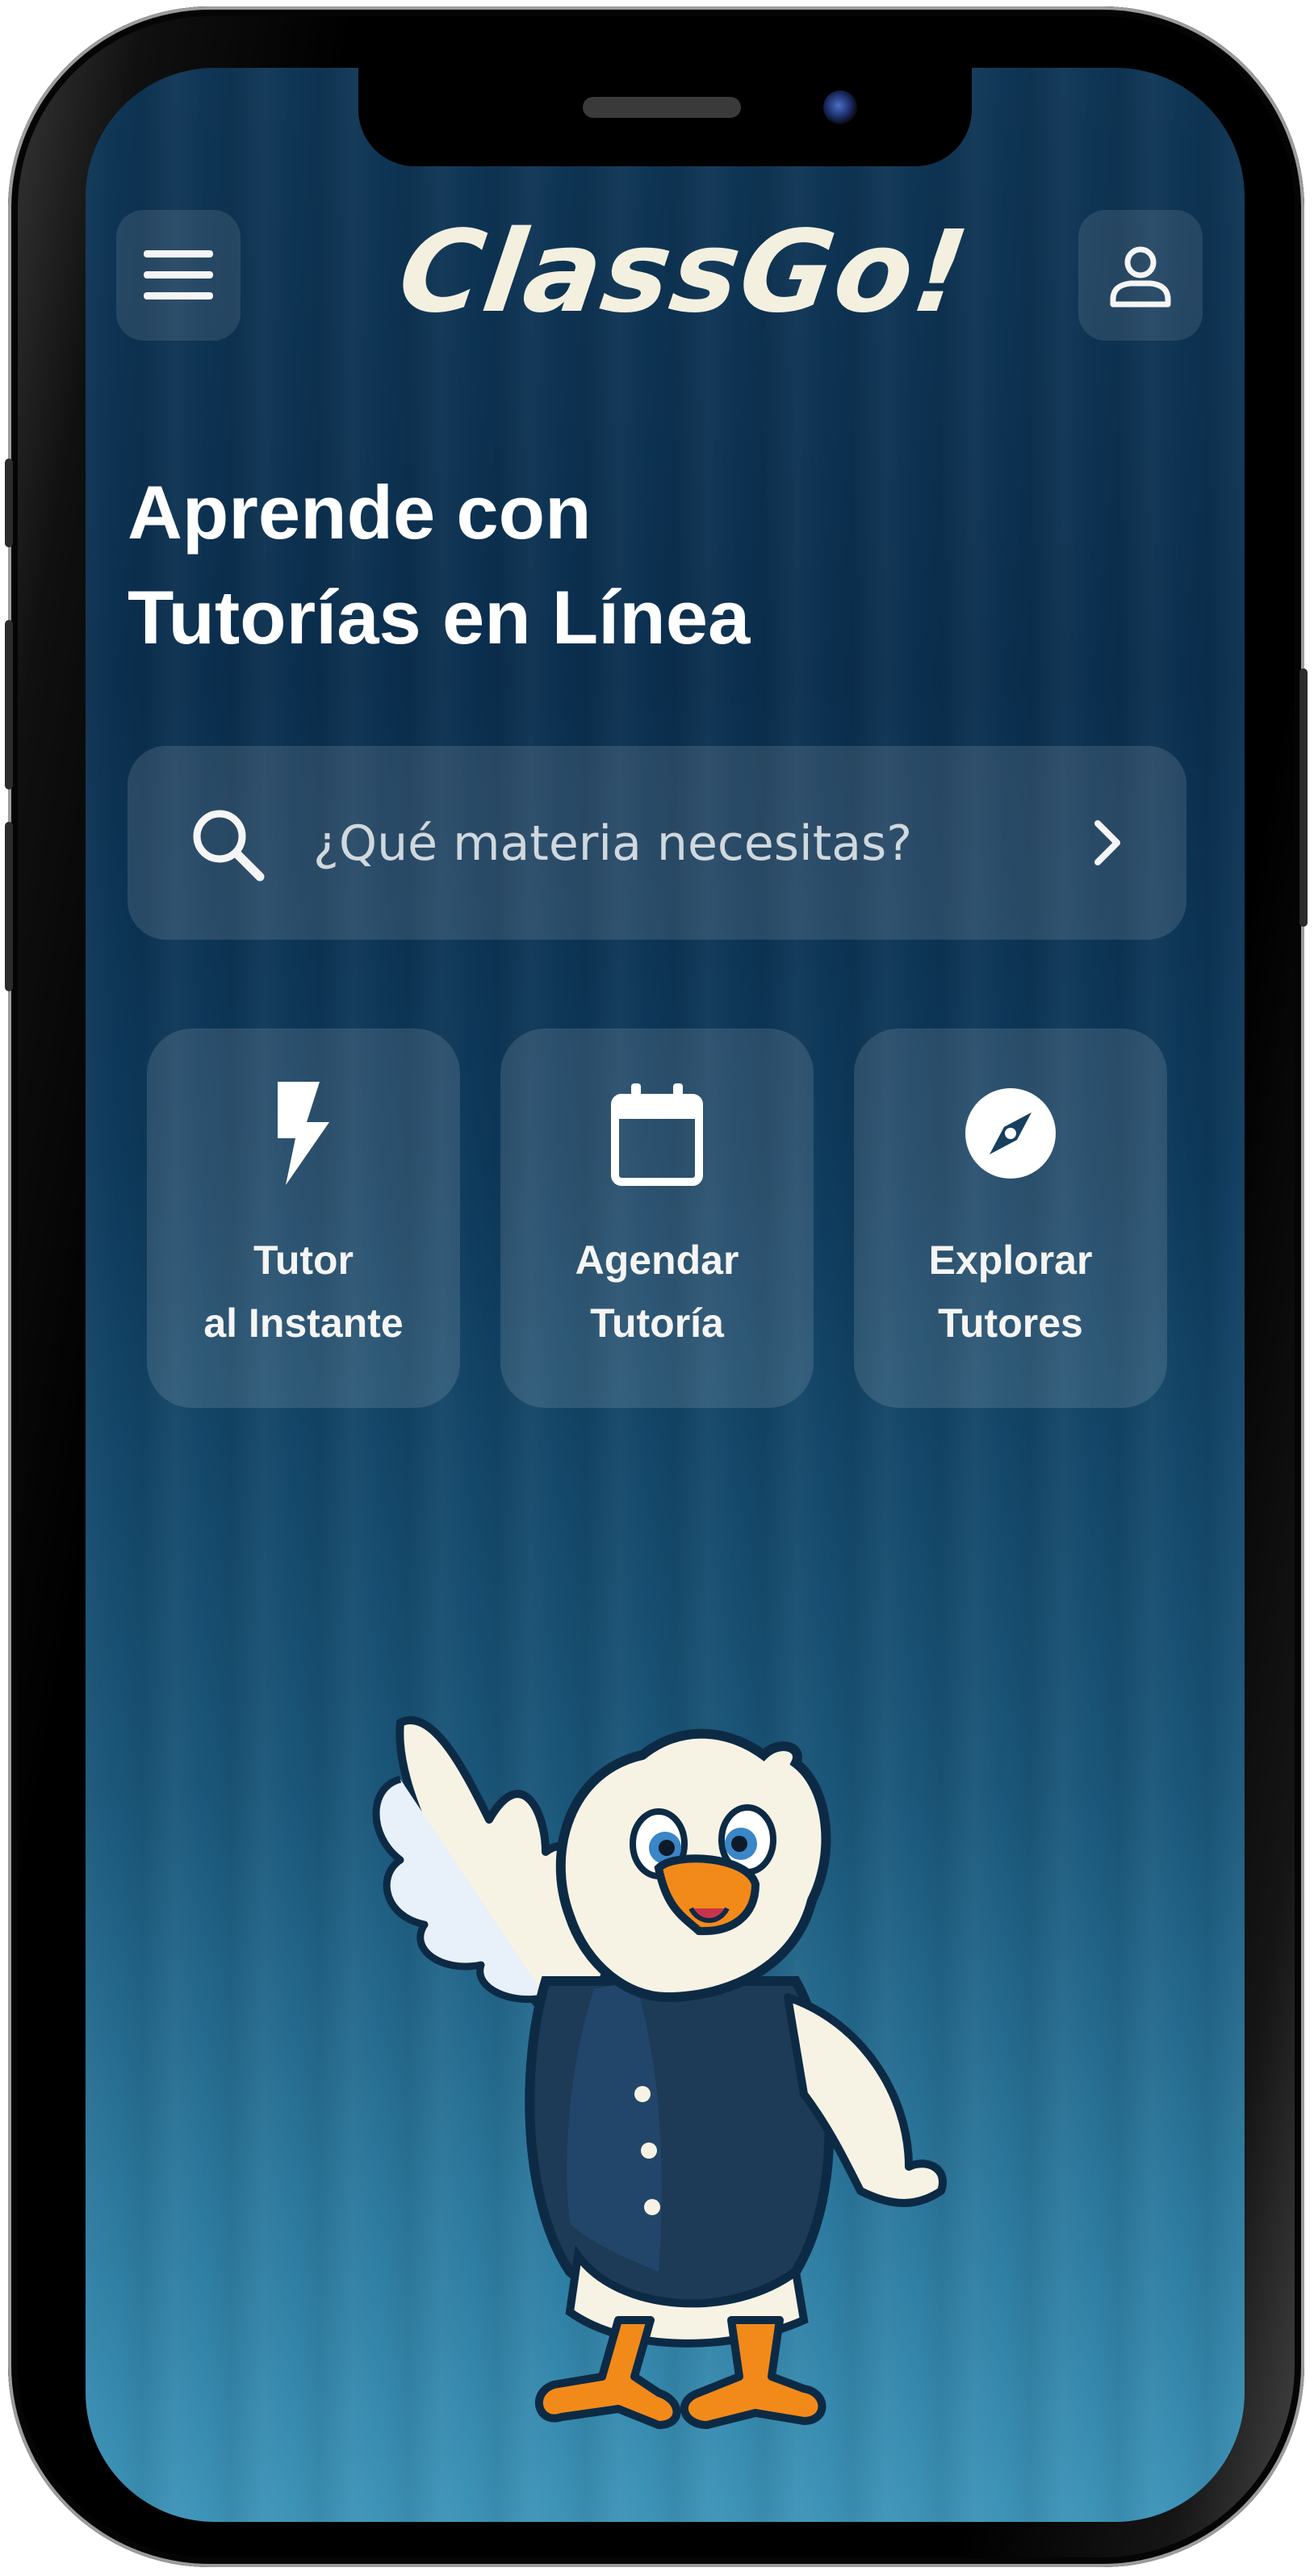 The height and width of the screenshot is (2576, 1314). I want to click on explore-tutors-card: Explorar Tutores, so click(1011, 1218).